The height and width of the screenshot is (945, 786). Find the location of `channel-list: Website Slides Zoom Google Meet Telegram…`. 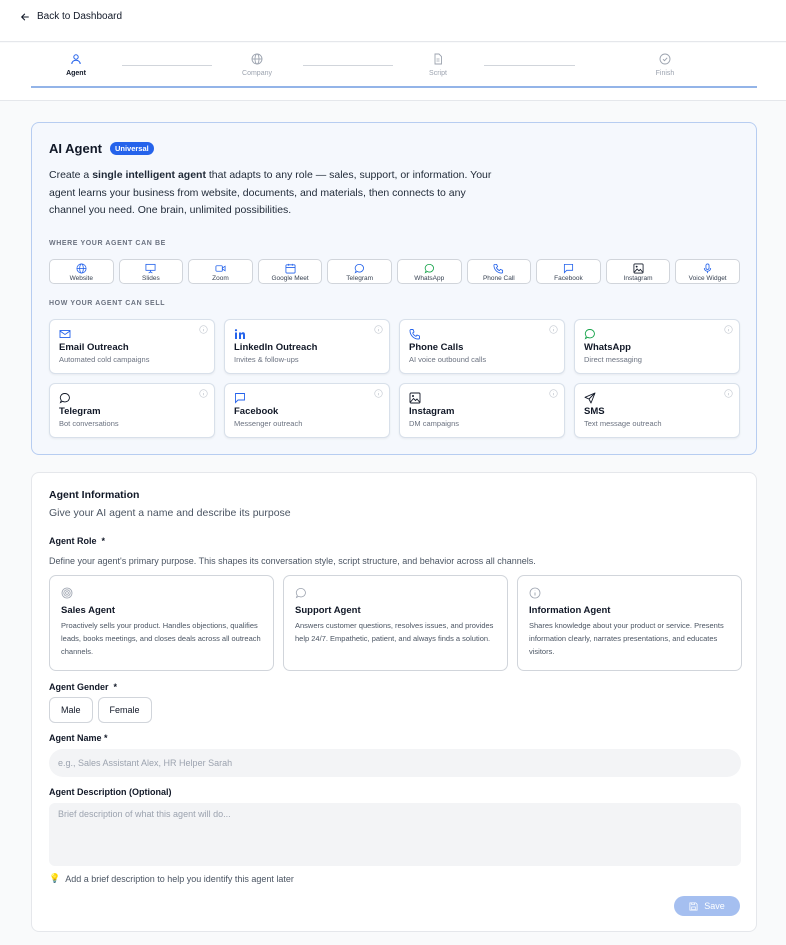

channel-list: Website Slides Zoom Google Meet Telegram… is located at coordinates (394, 271).